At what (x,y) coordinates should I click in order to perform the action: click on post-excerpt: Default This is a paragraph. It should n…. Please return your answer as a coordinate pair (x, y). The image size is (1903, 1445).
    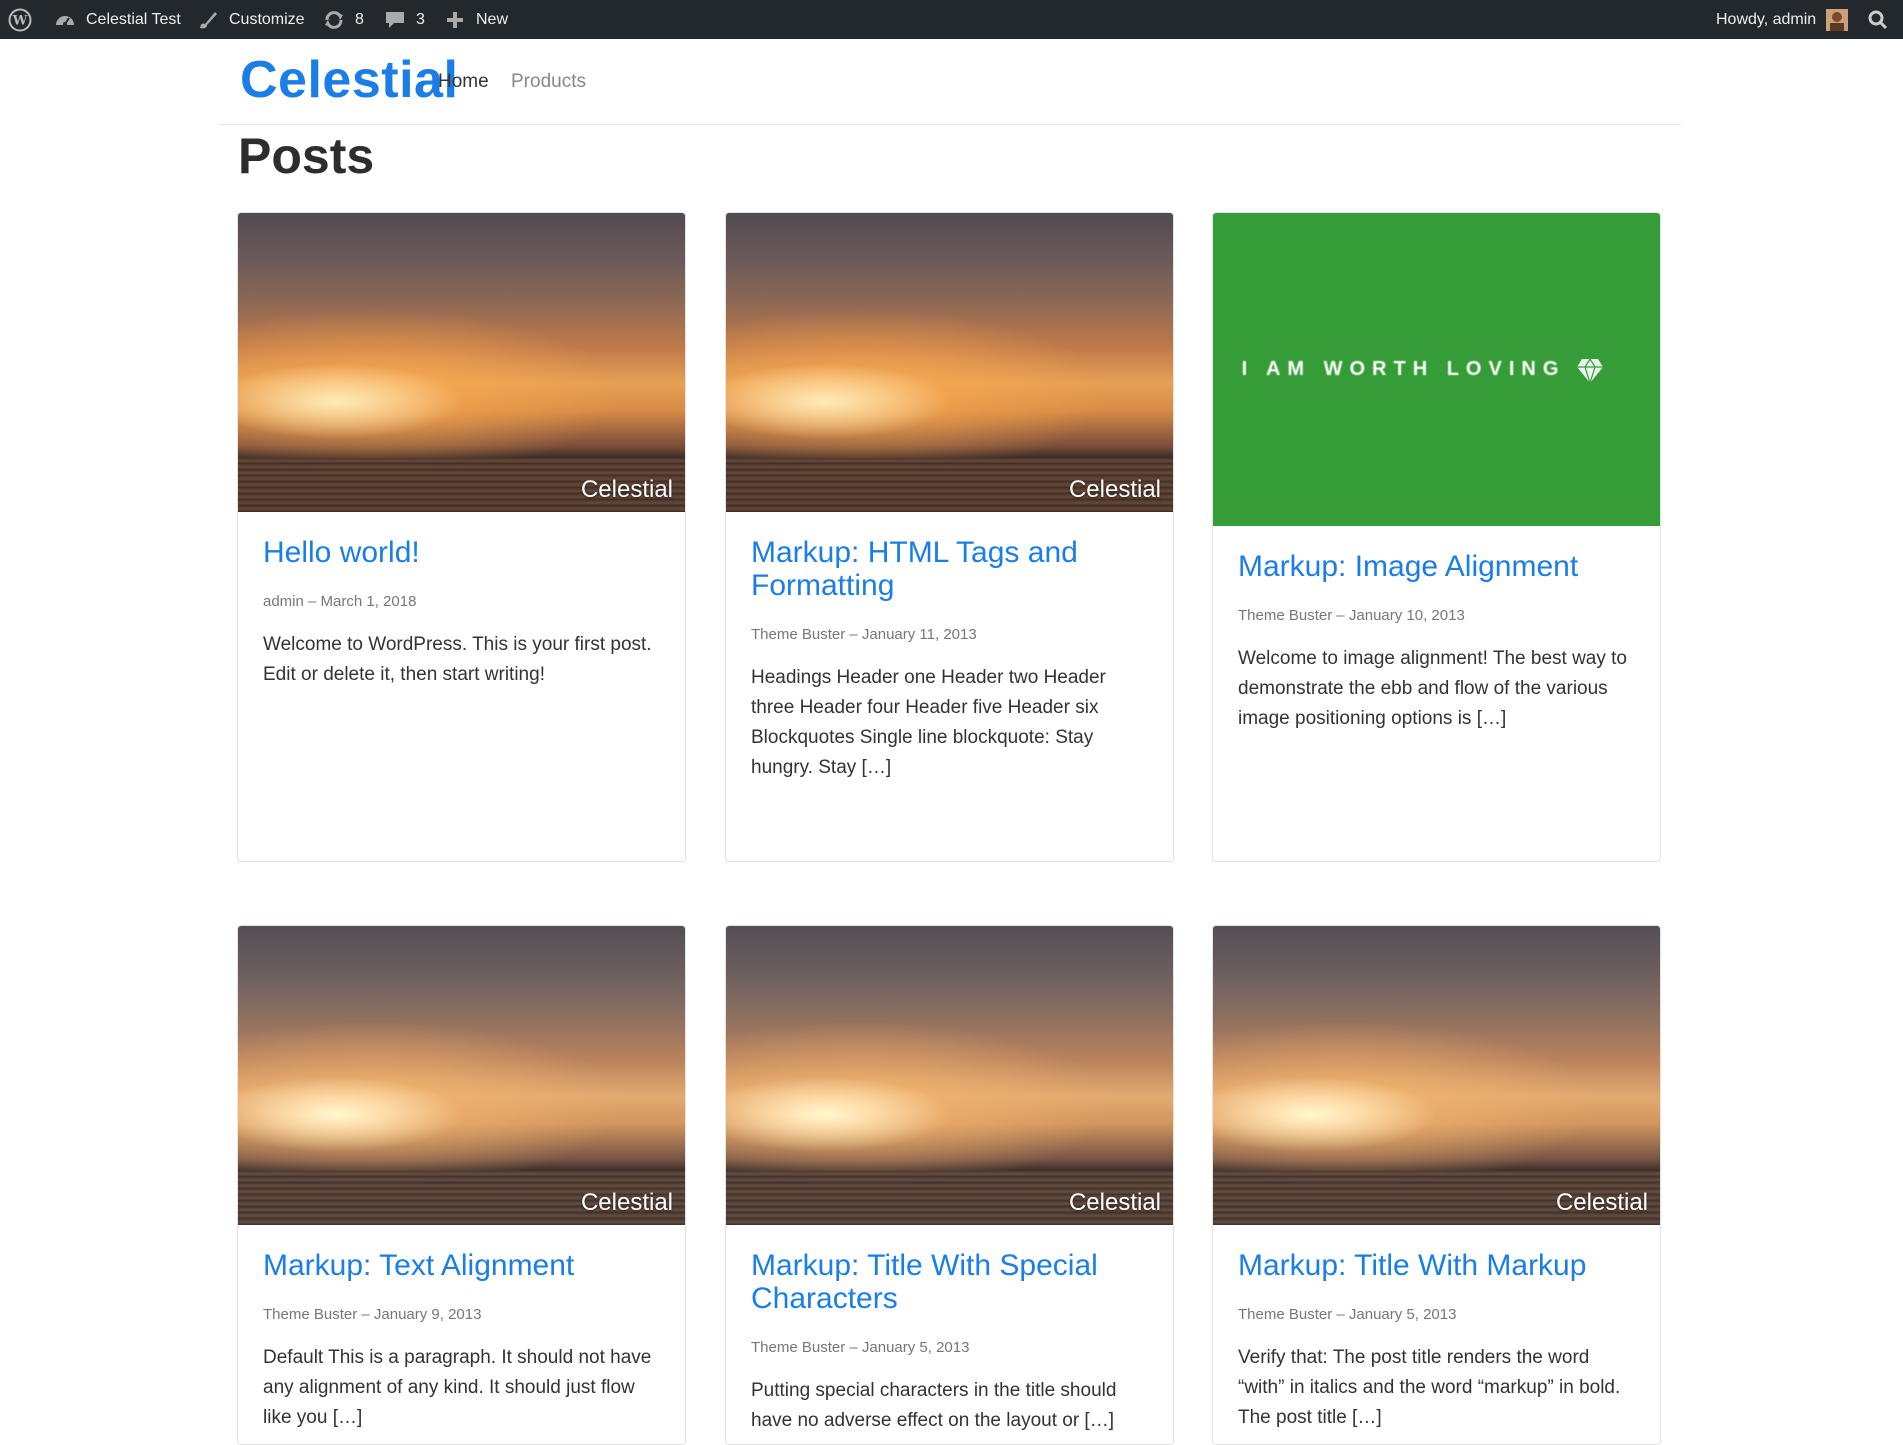
    Looking at the image, I should click on (457, 1387).